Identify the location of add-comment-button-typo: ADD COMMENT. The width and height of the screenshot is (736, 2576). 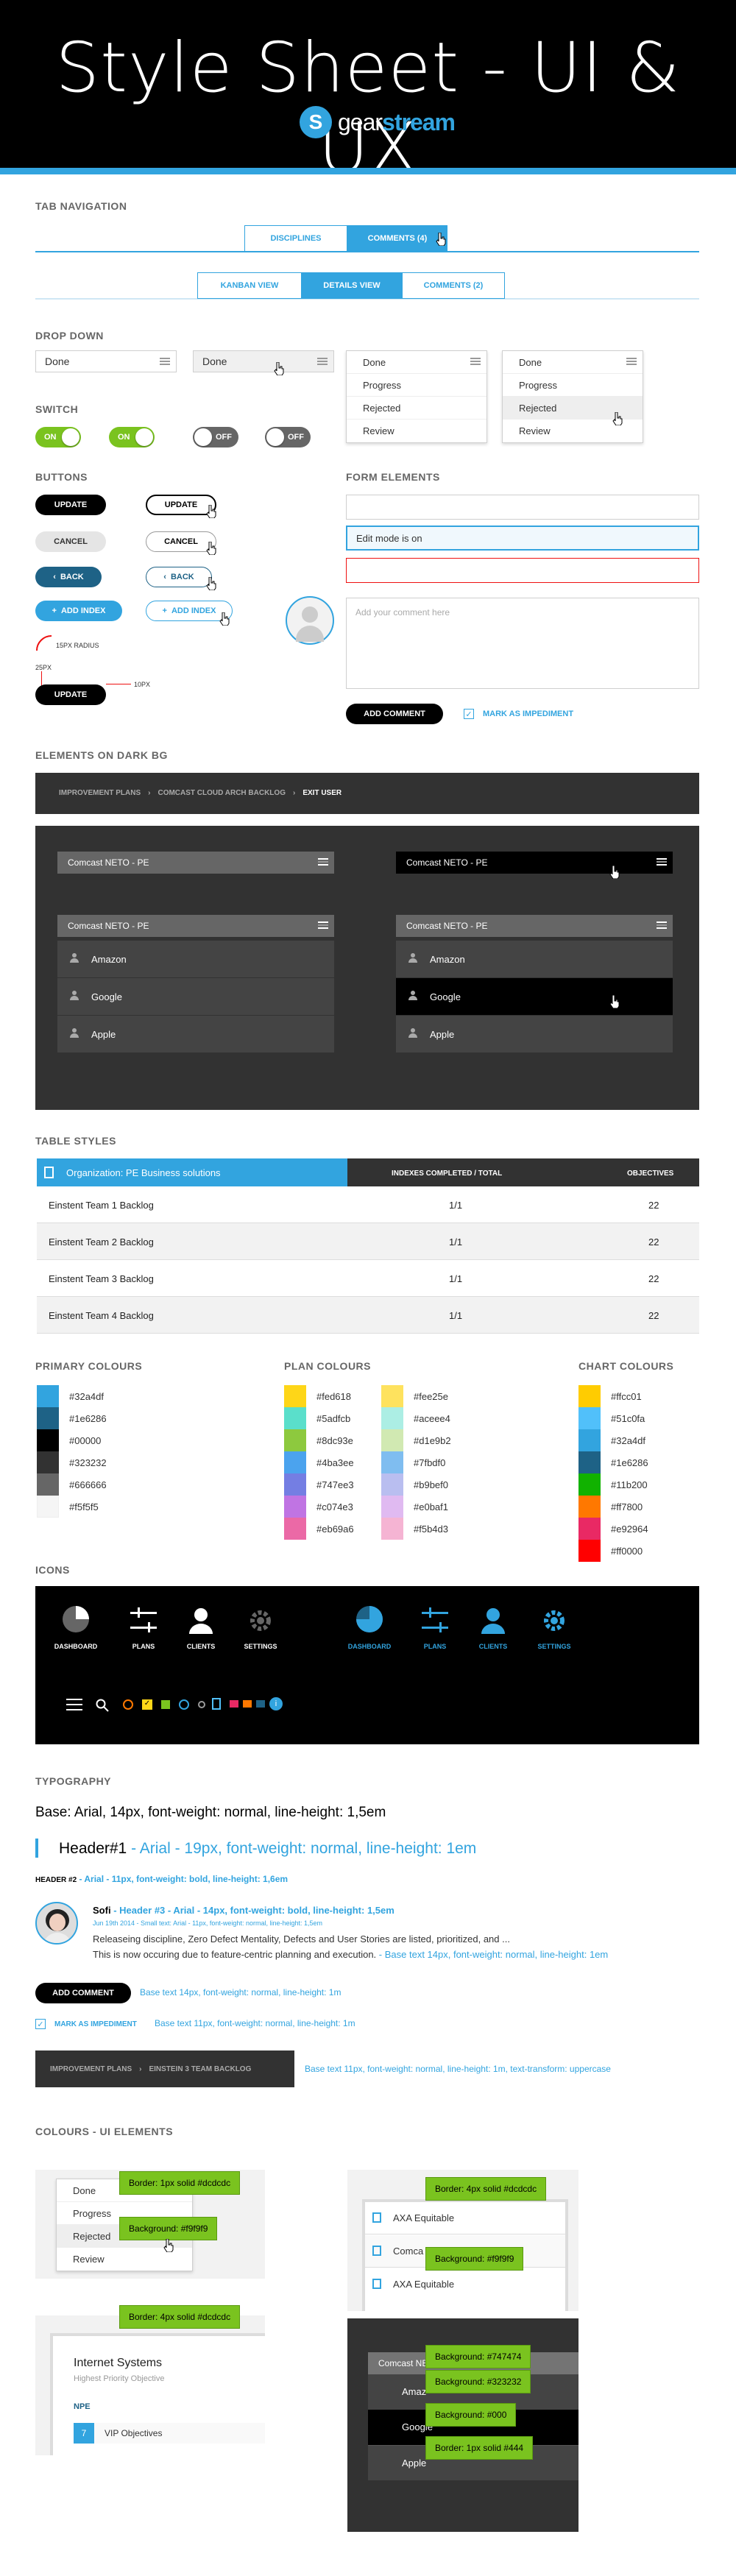
(83, 1993).